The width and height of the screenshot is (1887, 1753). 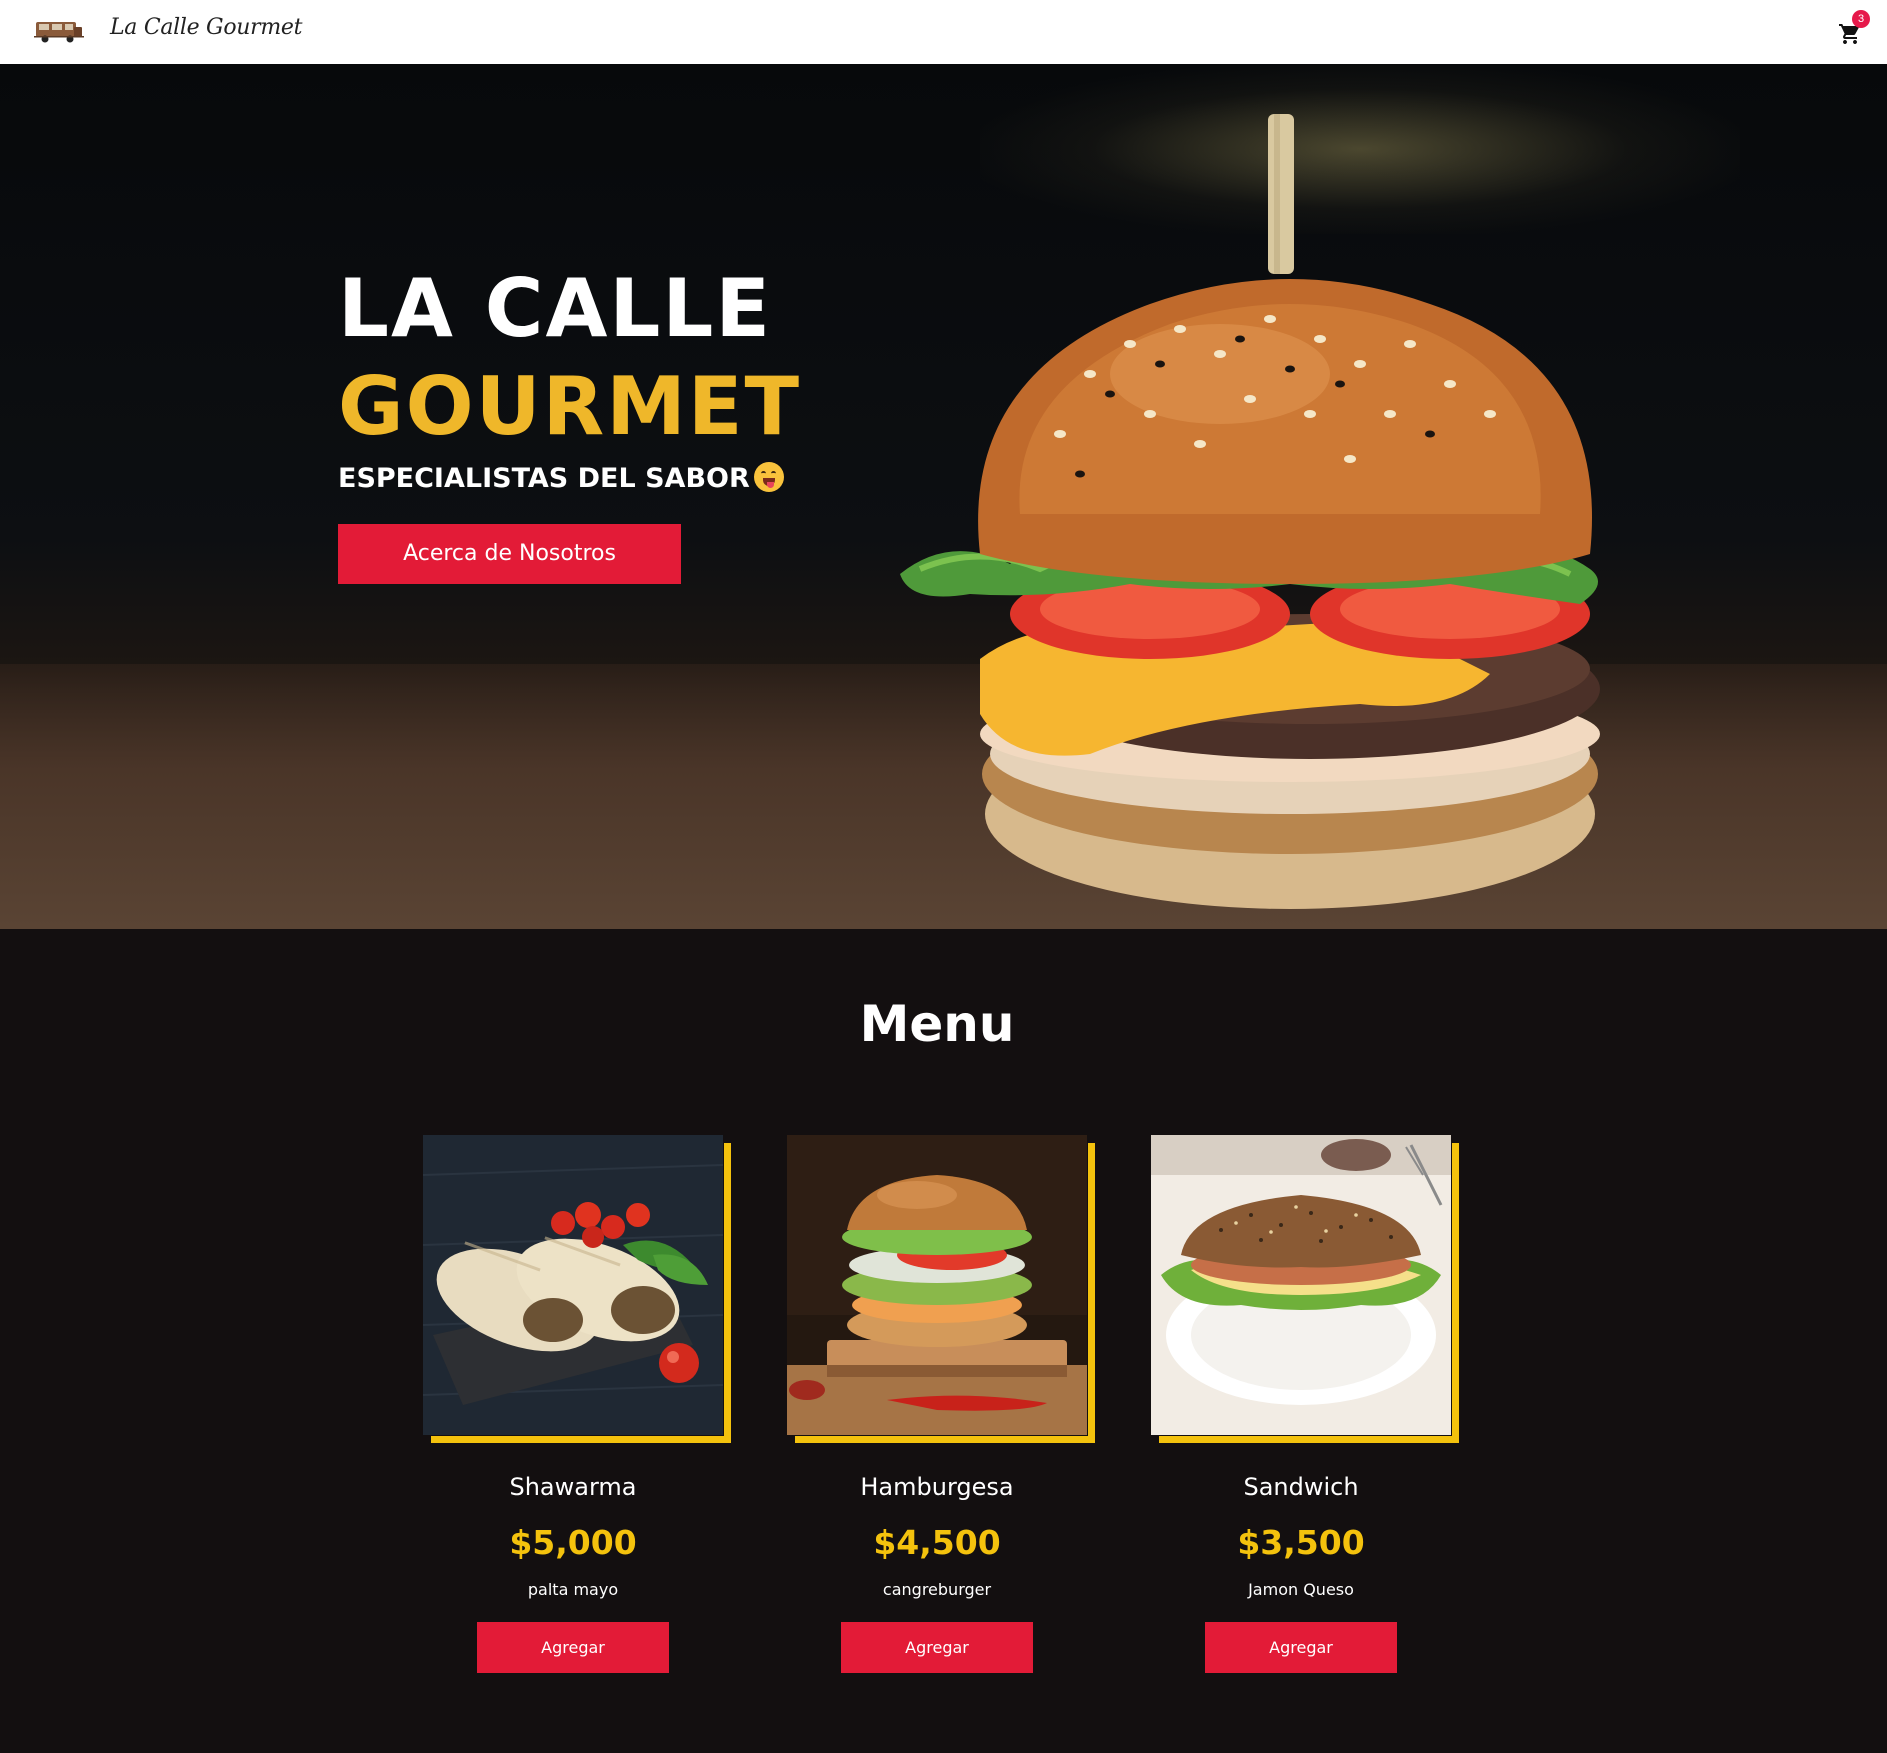 What do you see at coordinates (937, 1542) in the screenshot?
I see `menu-item-price: $4,500` at bounding box center [937, 1542].